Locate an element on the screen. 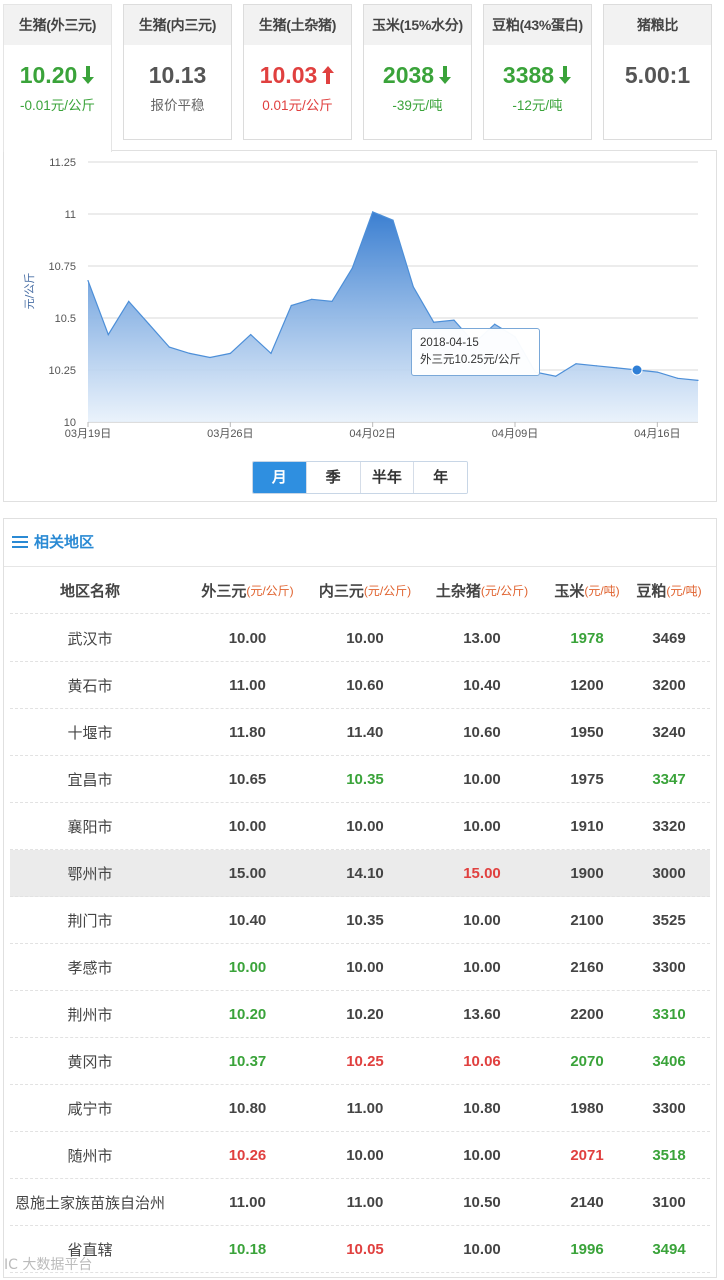 Image resolution: width=724 pixels, height=1280 pixels. corn-price: 2100 is located at coordinates (587, 920).